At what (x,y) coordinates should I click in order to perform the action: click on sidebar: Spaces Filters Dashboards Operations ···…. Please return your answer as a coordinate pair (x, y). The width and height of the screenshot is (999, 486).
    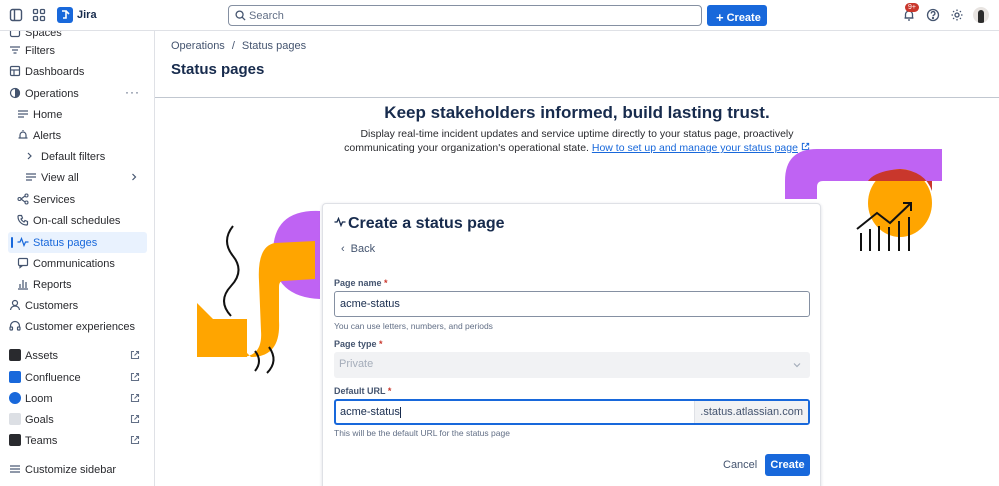
    Looking at the image, I should click on (77, 258).